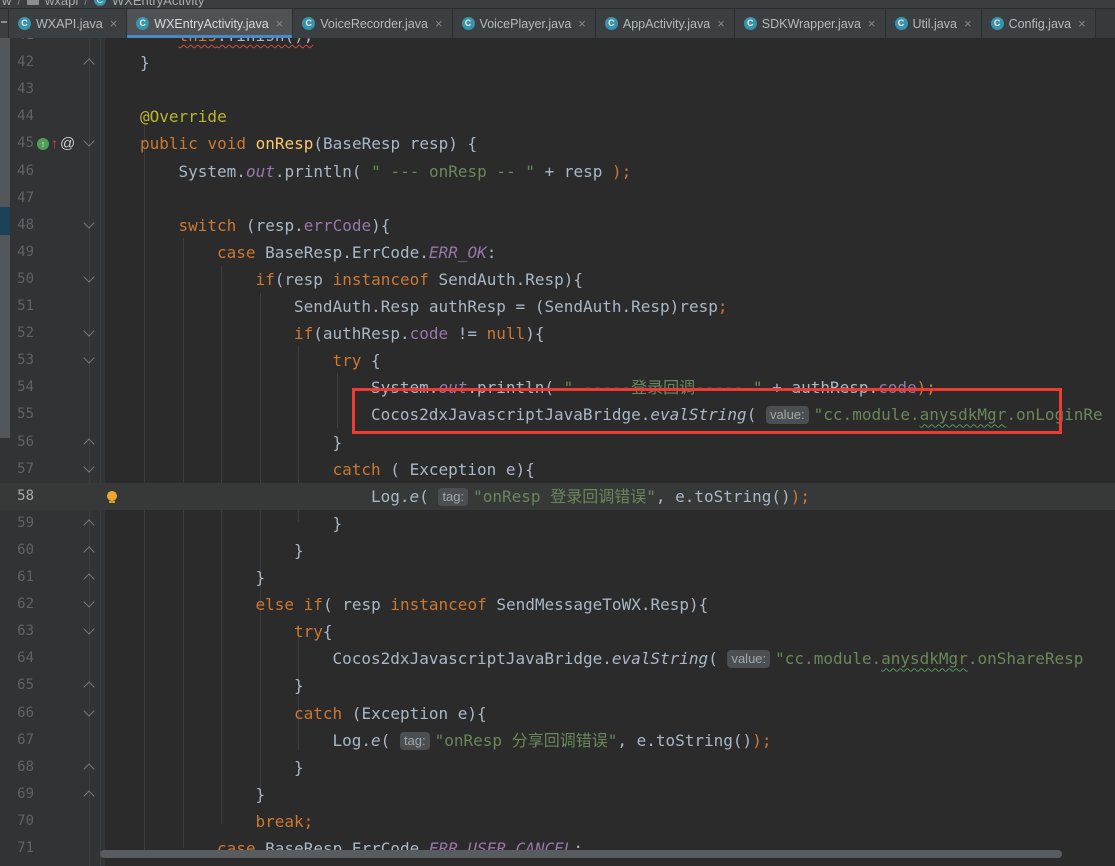  What do you see at coordinates (665, 23) in the screenshot?
I see `tab-appactivity-java: C AppActivity.java ×` at bounding box center [665, 23].